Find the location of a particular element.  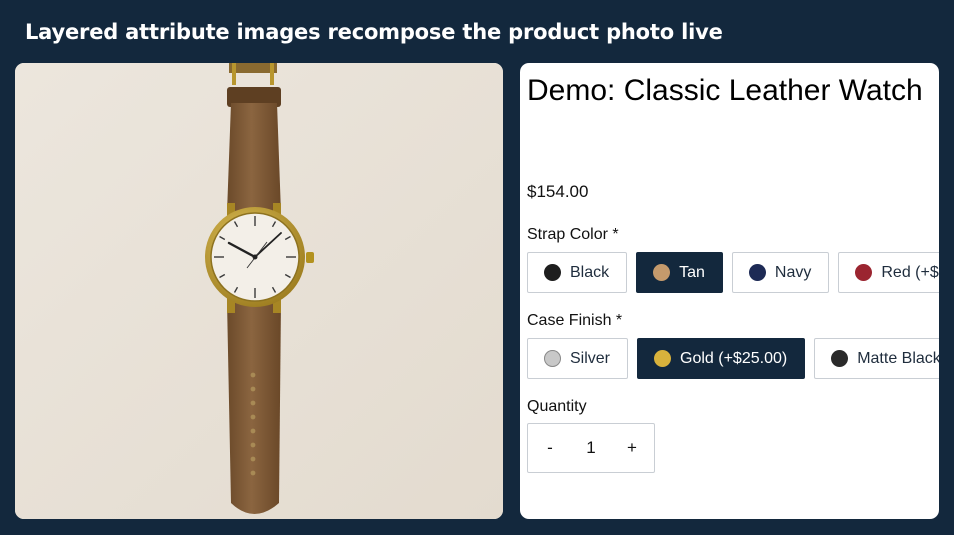

strap-option-black: Black is located at coordinates (577, 272).